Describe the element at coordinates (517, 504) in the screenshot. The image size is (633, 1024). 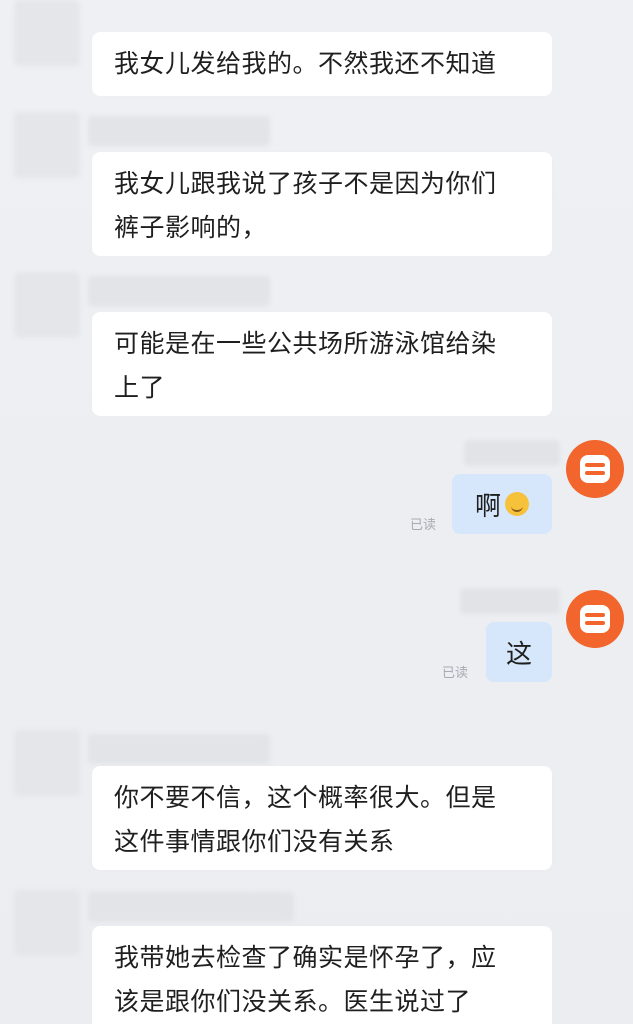
I see `smiling-face-icon` at that location.